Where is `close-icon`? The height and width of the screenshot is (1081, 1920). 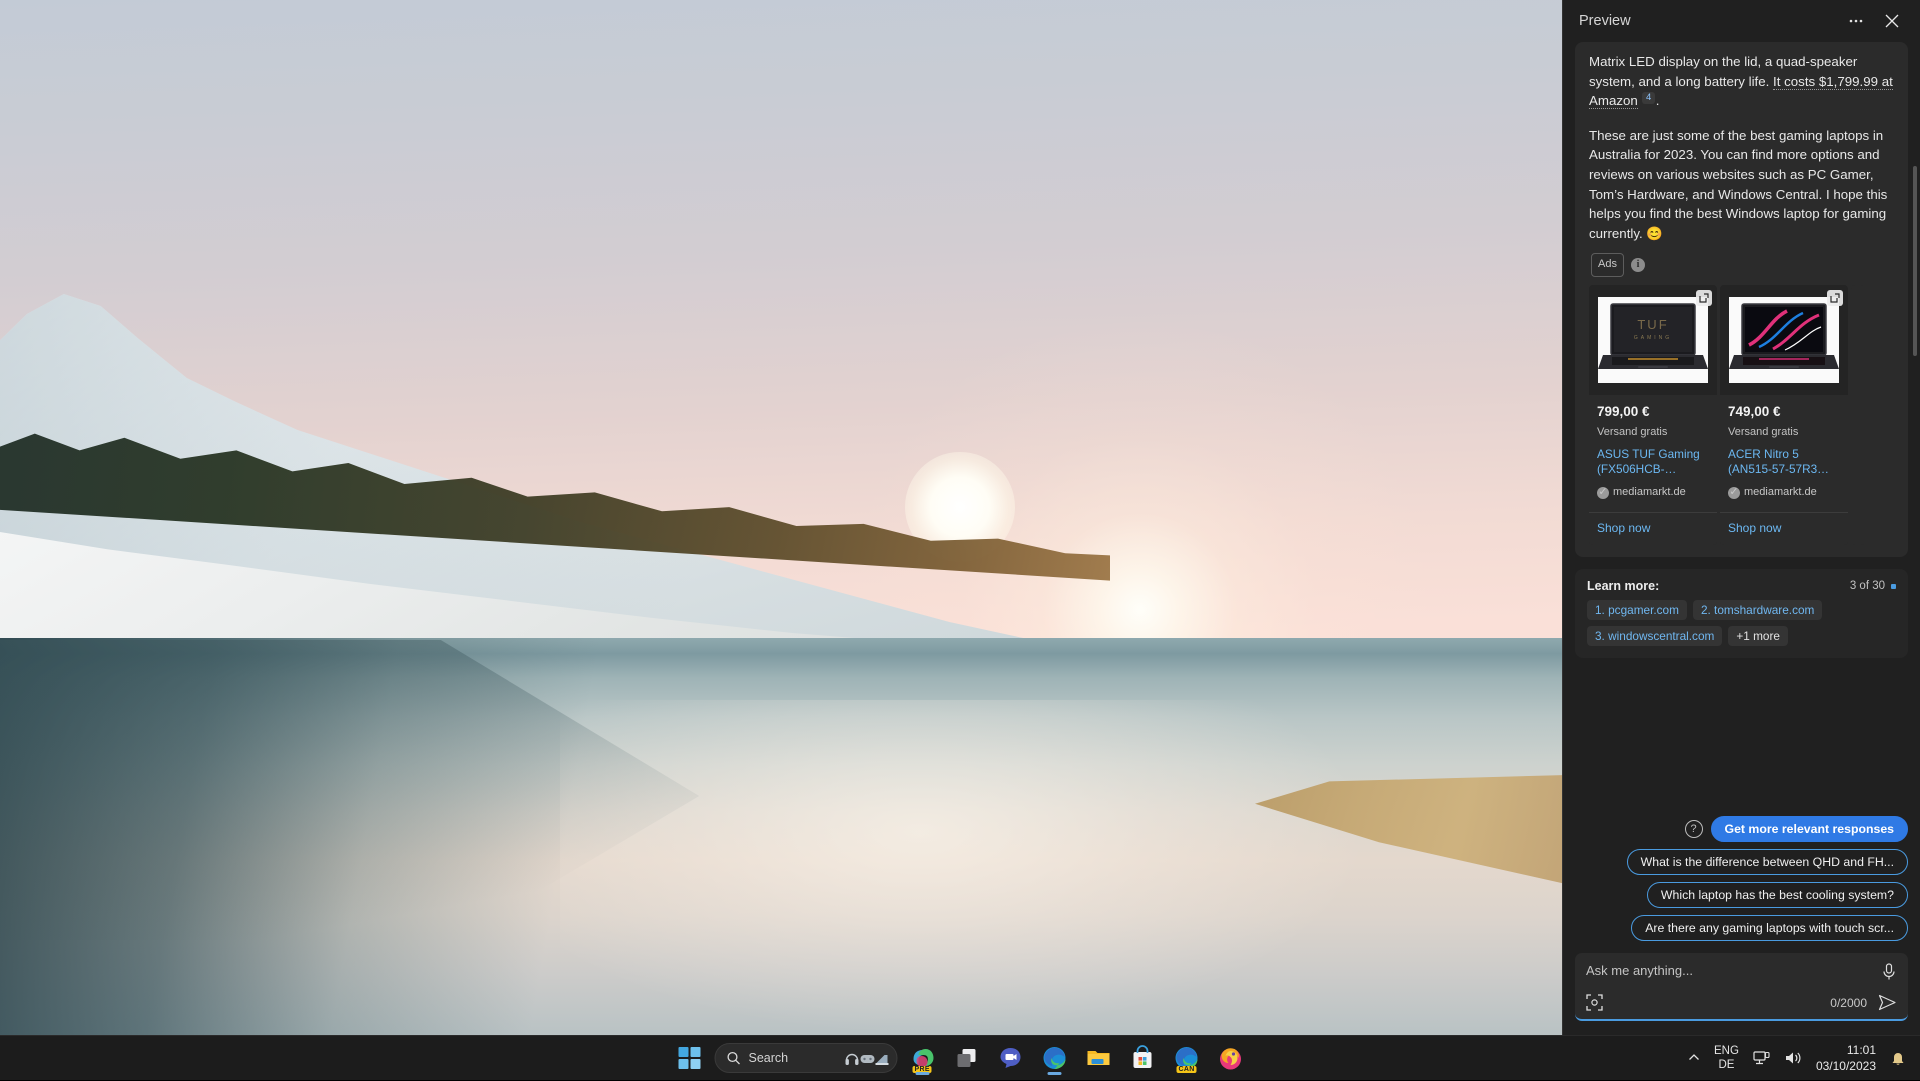 close-icon is located at coordinates (1892, 21).